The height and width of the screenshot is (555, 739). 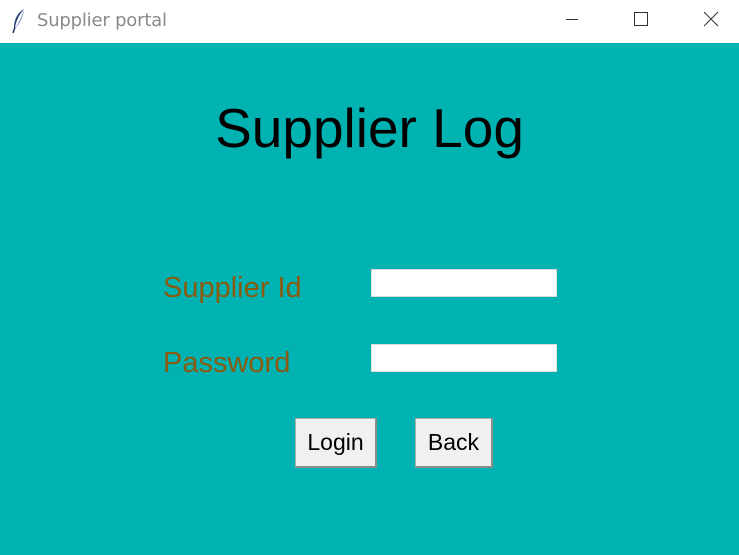 I want to click on feather-icon, so click(x=19, y=21).